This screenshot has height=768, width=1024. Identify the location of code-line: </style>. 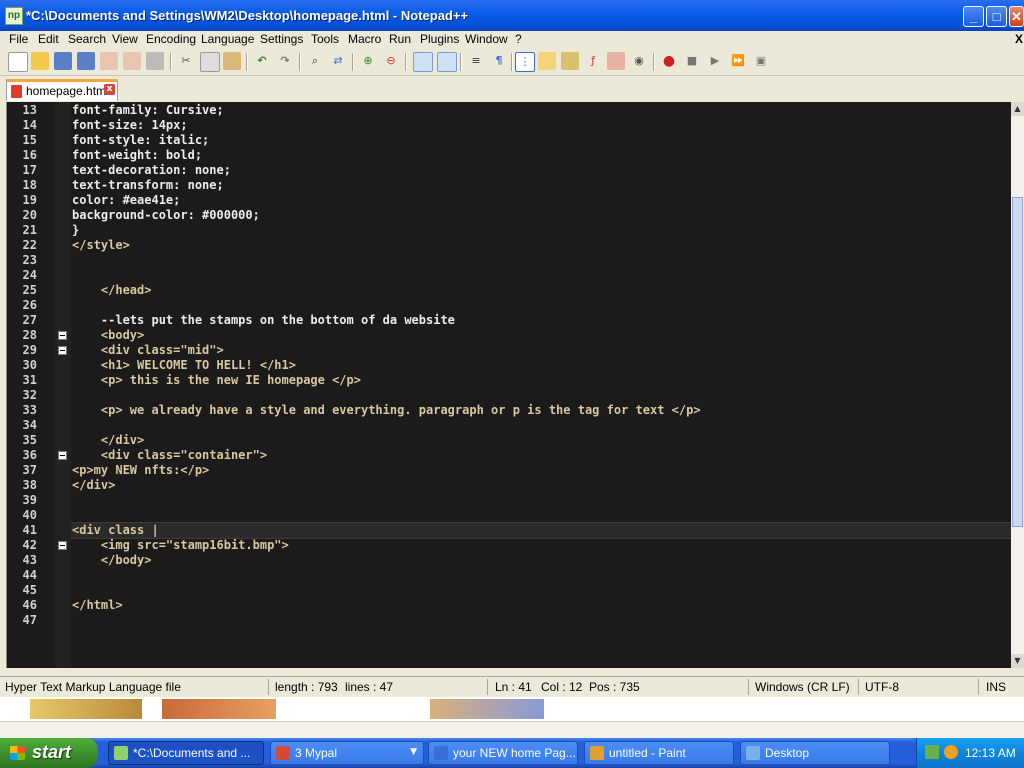
(101, 245).